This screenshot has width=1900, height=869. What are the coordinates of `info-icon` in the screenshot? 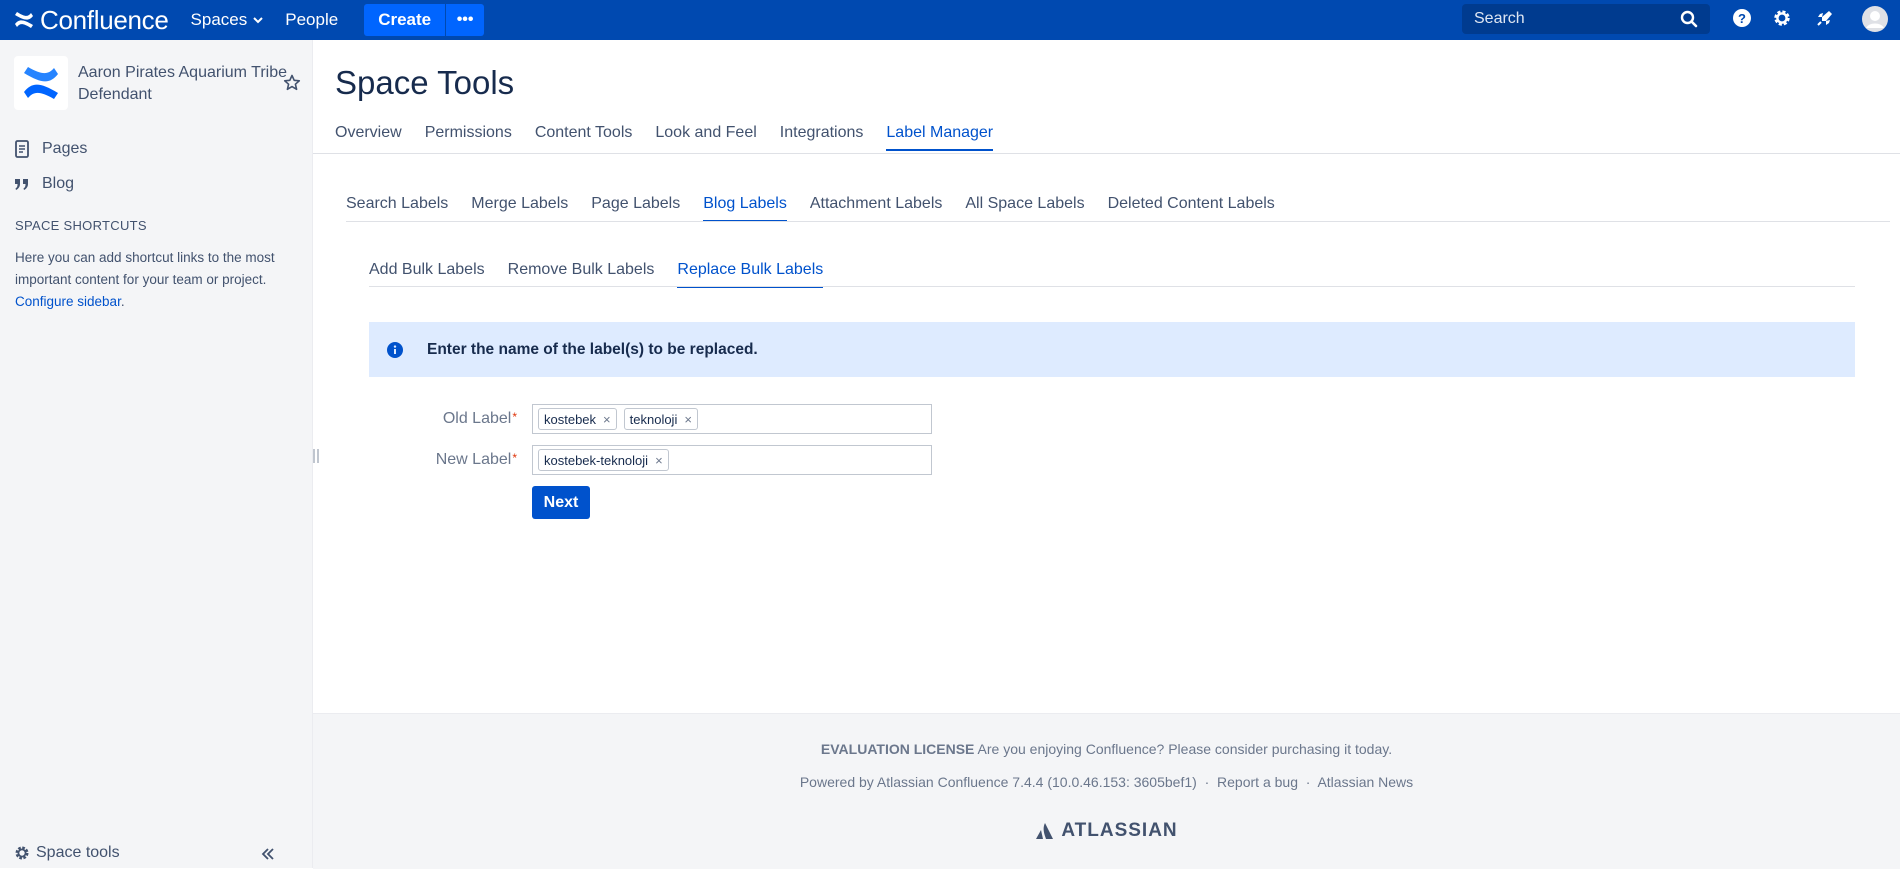 It's located at (395, 349).